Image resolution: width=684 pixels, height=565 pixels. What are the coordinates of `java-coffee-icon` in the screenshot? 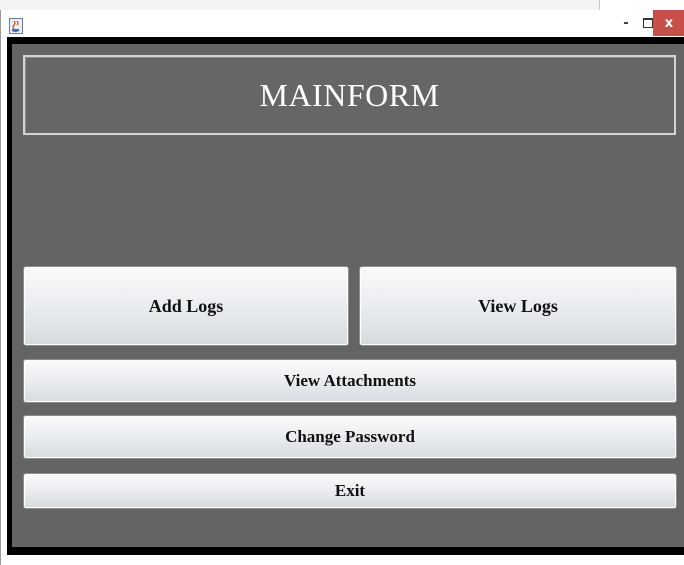 It's located at (16, 26).